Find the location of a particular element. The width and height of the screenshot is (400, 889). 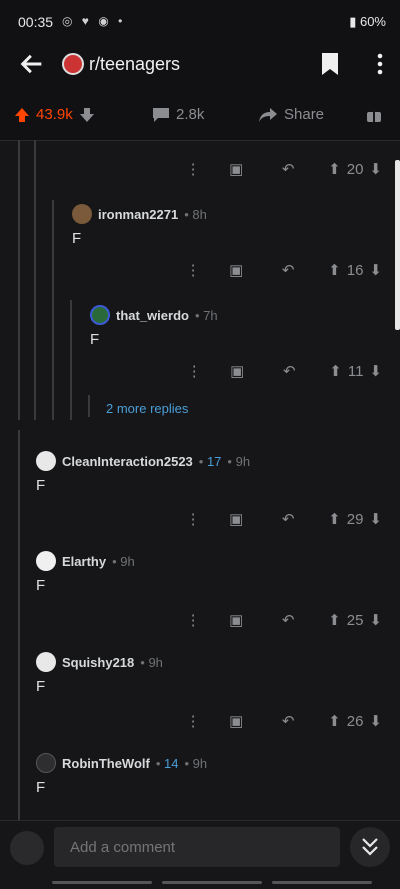

comment-header: RobinTheWolf • 14 • 9h is located at coordinates (121, 763).